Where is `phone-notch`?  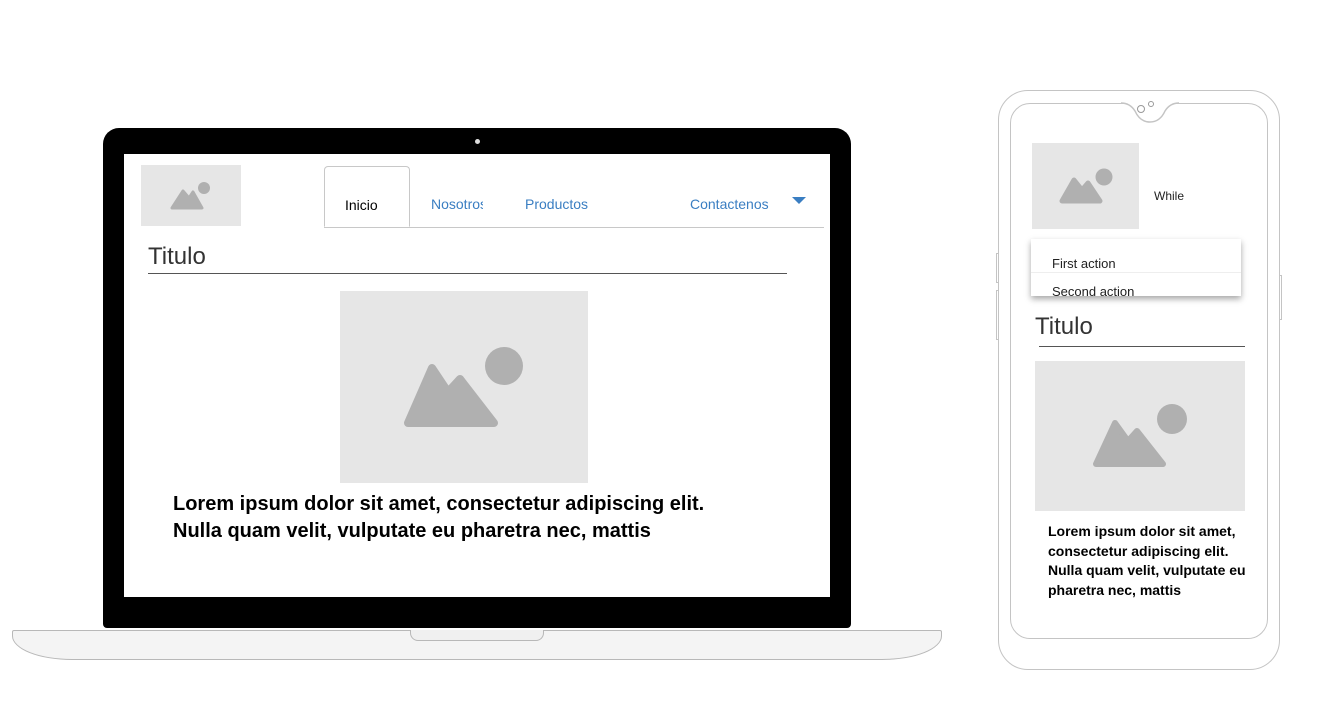 phone-notch is located at coordinates (1150, 112).